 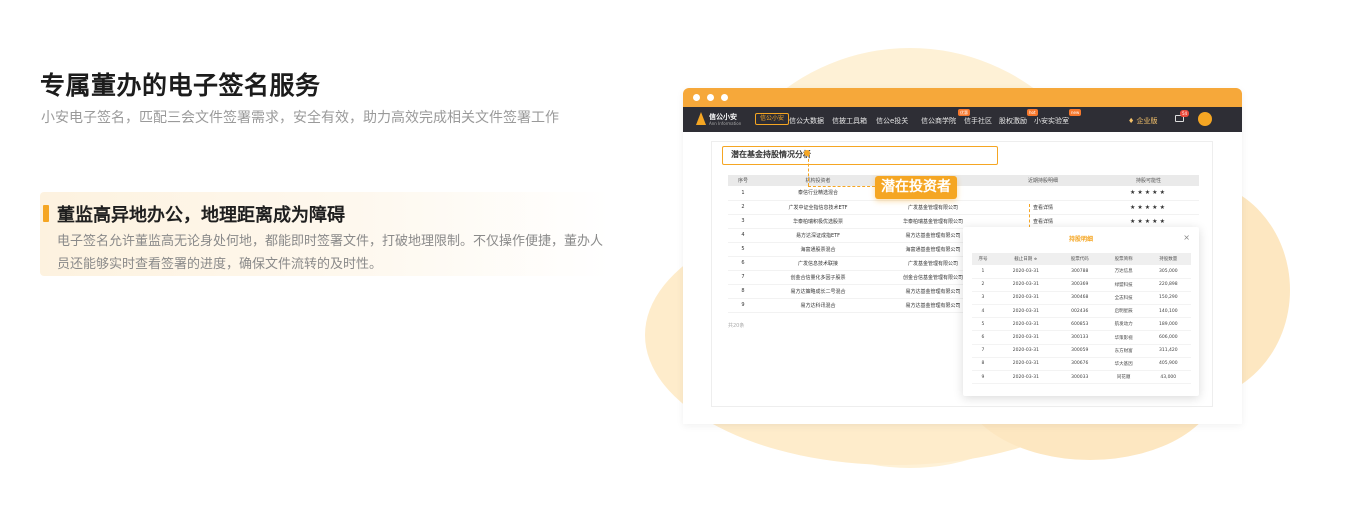 I want to click on table-cell: 405,900, so click(x=1168, y=364).